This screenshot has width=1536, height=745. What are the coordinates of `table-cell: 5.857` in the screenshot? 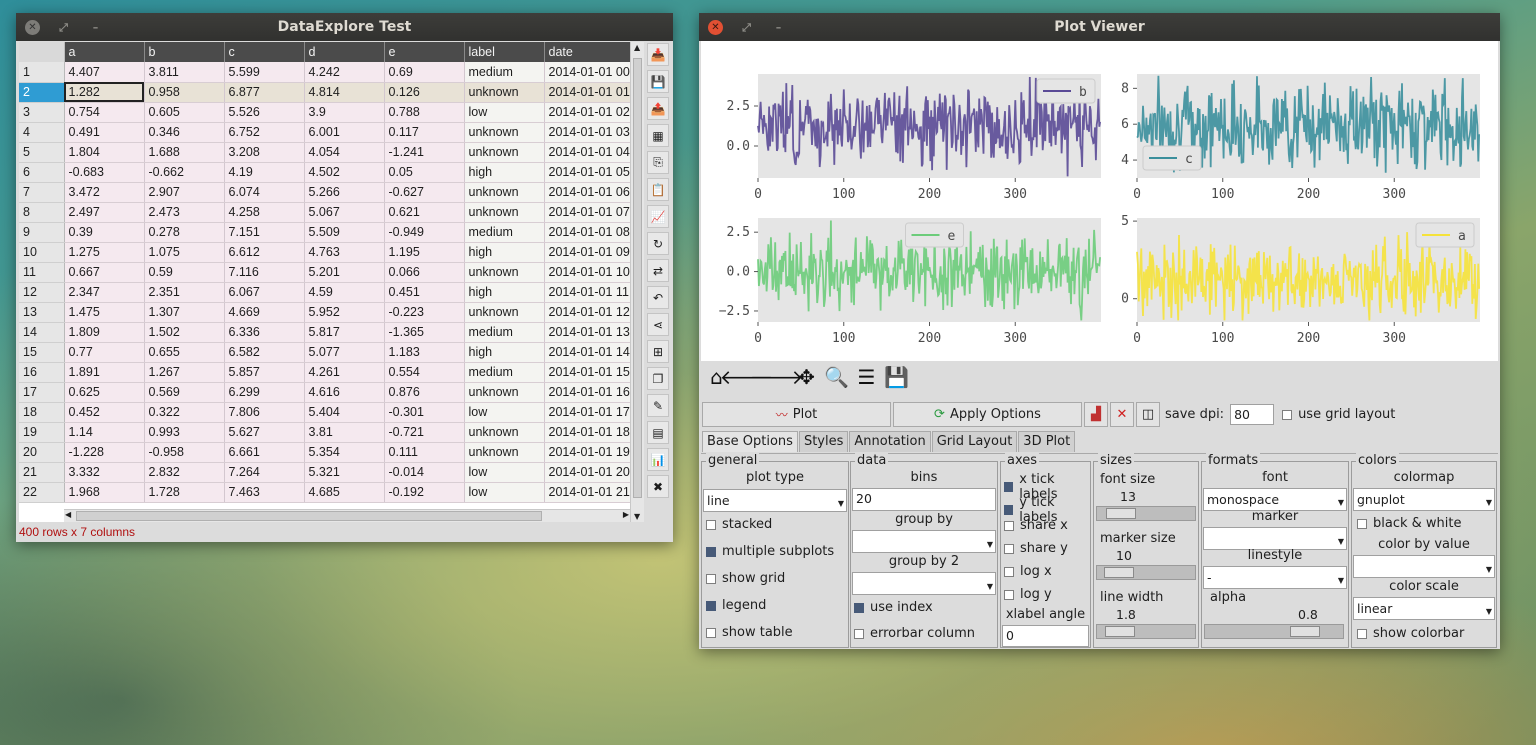 It's located at (264, 372).